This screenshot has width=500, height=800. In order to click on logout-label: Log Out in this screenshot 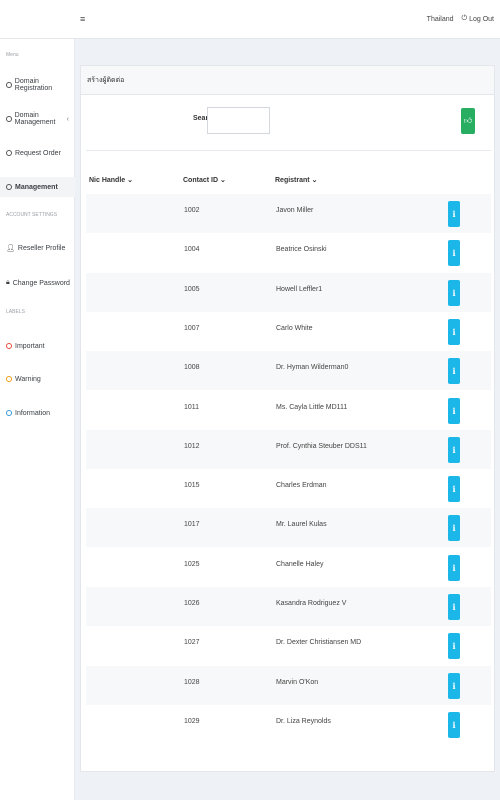, I will do `click(481, 19)`.